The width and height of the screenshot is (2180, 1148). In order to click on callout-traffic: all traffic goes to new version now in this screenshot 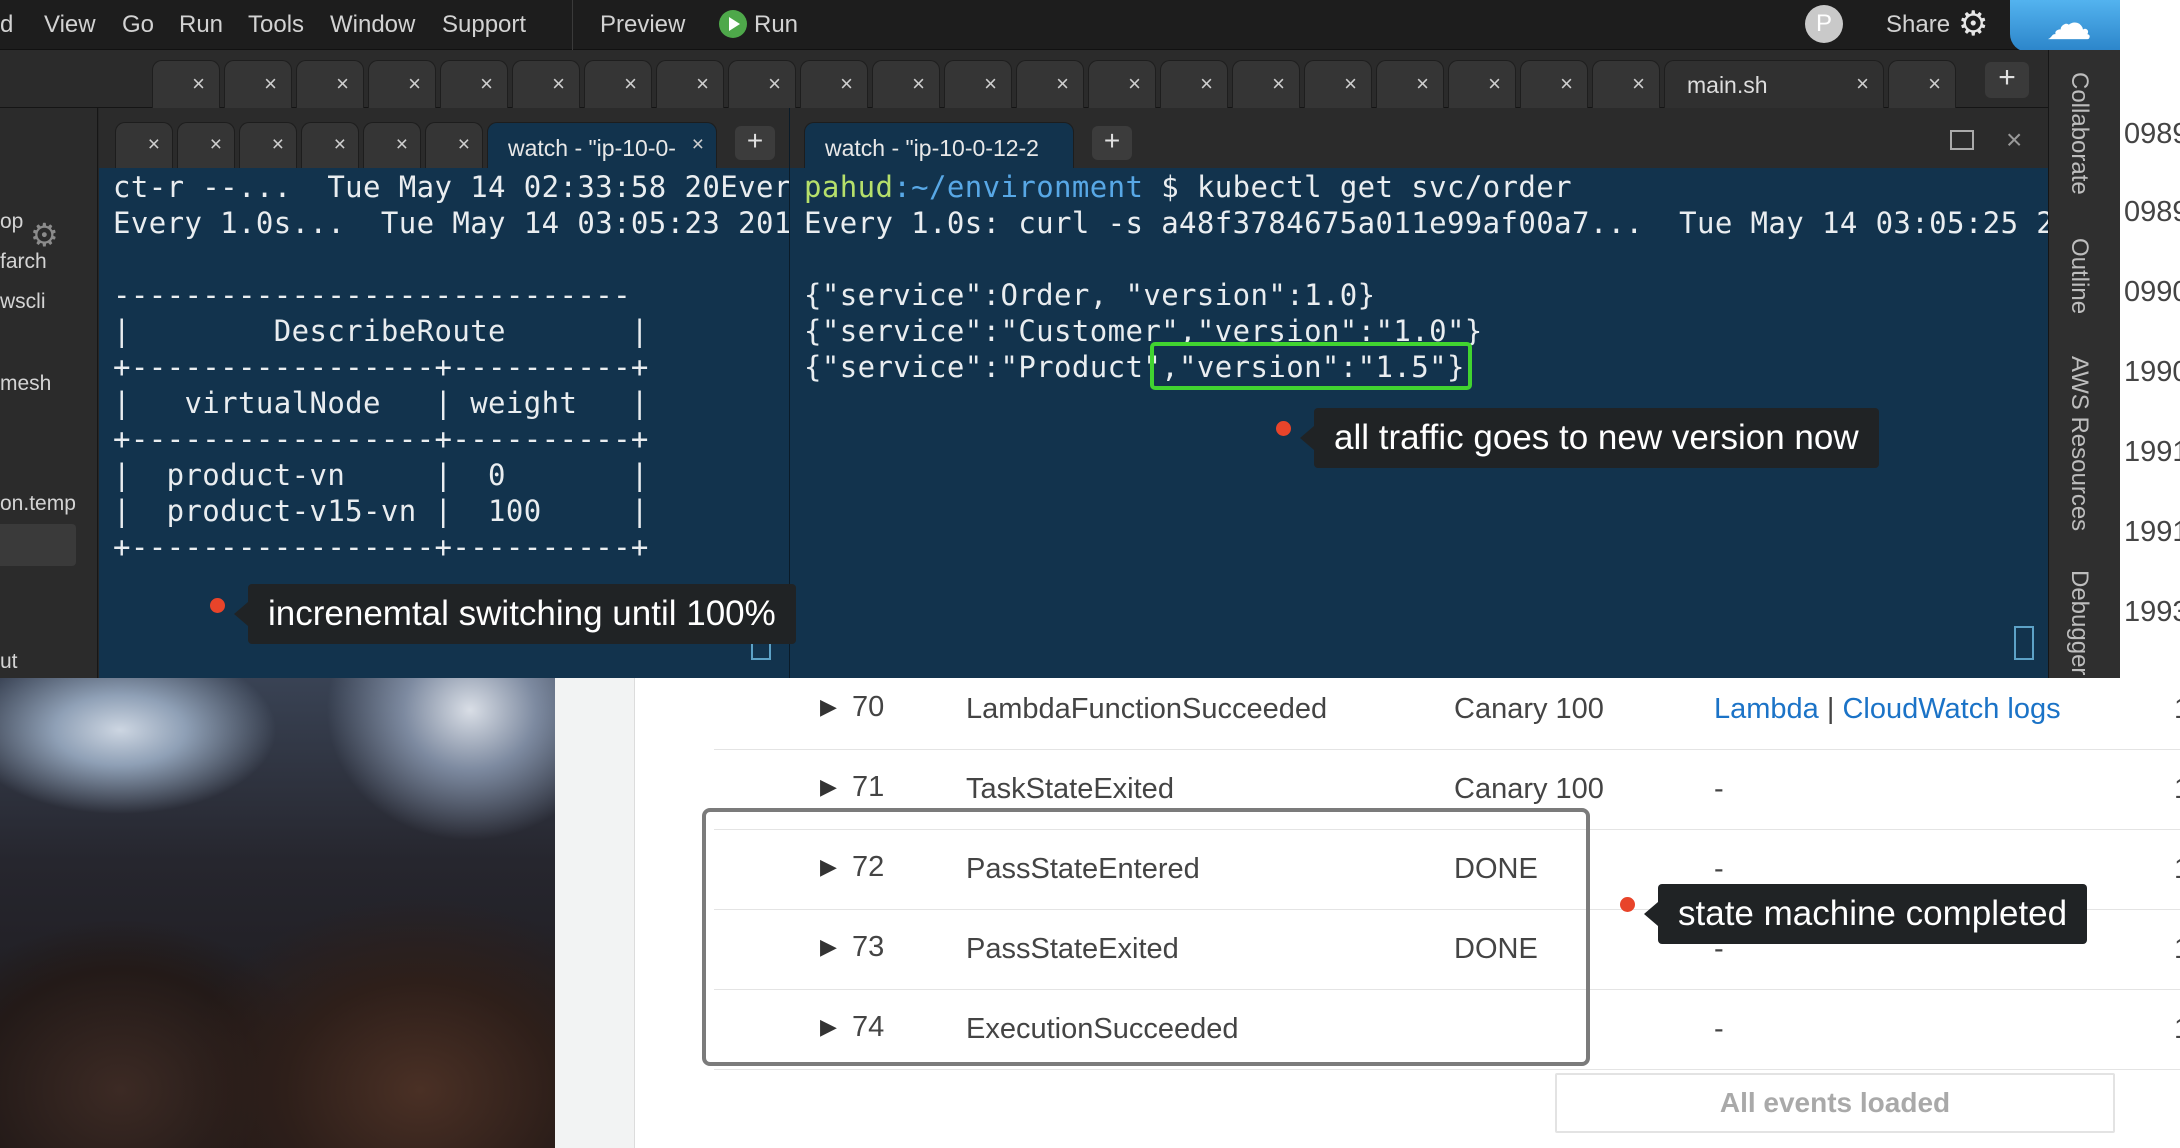, I will do `click(1589, 438)`.